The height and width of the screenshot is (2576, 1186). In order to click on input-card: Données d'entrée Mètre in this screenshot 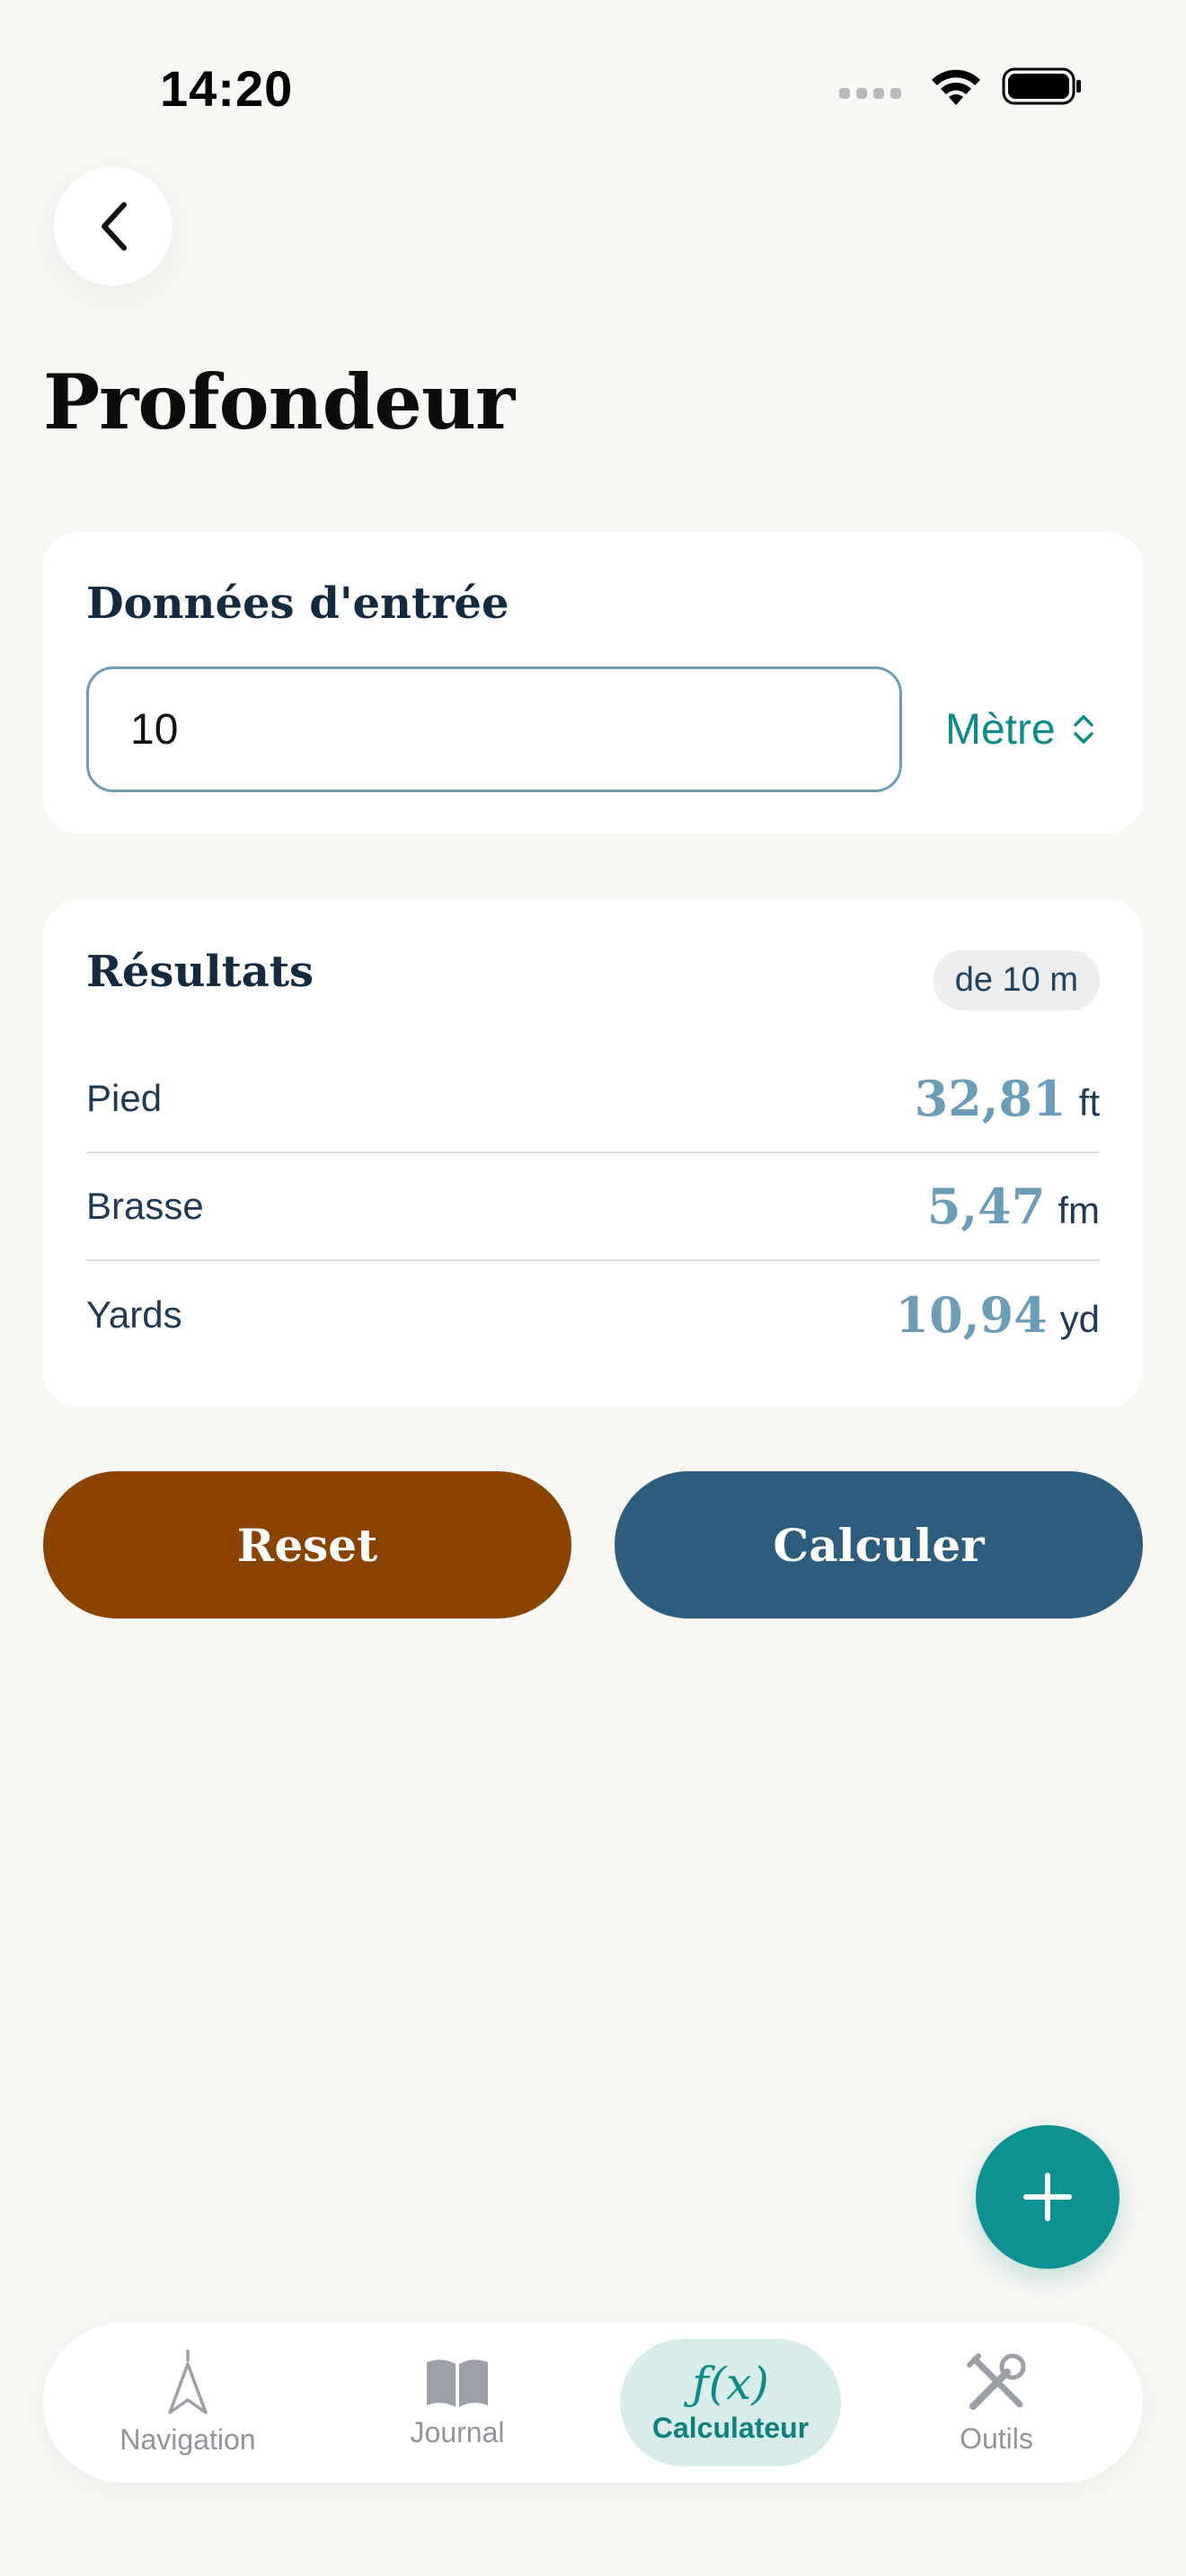, I will do `click(593, 683)`.